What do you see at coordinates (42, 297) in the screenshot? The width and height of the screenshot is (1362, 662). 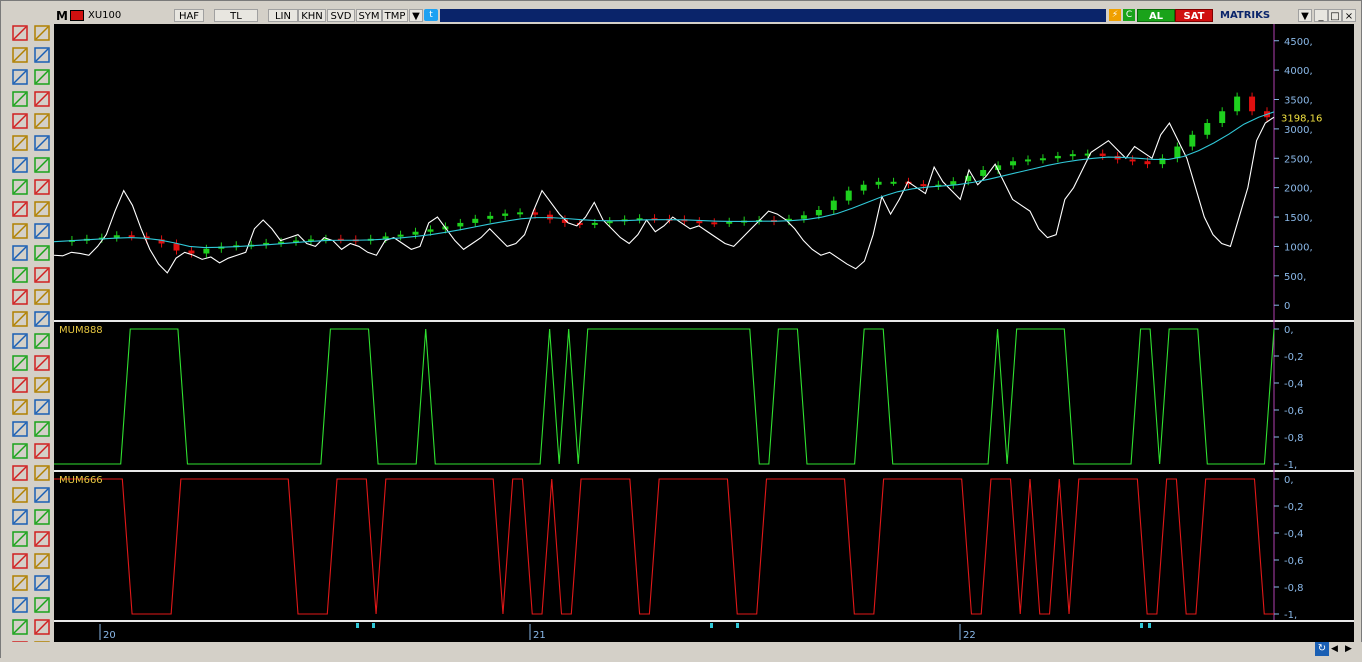 I see `bracket-icon` at bounding box center [42, 297].